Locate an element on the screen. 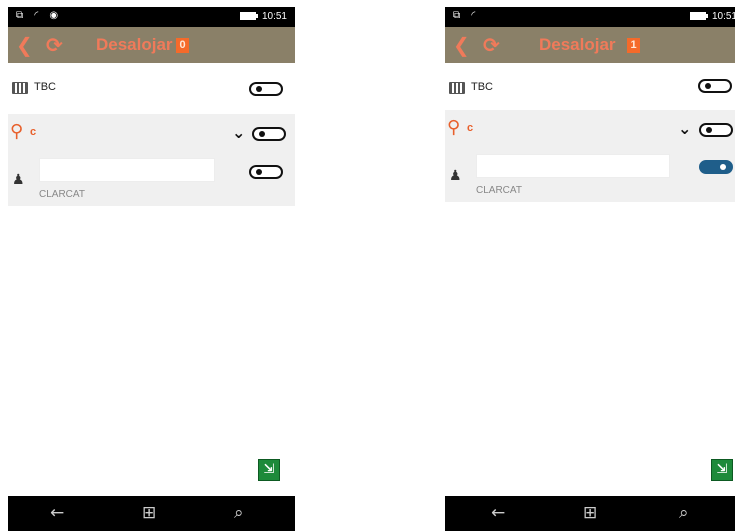 This screenshot has width=735, height=531. app-bar: ❮ ⟳ Desalojar 1 is located at coordinates (590, 45).